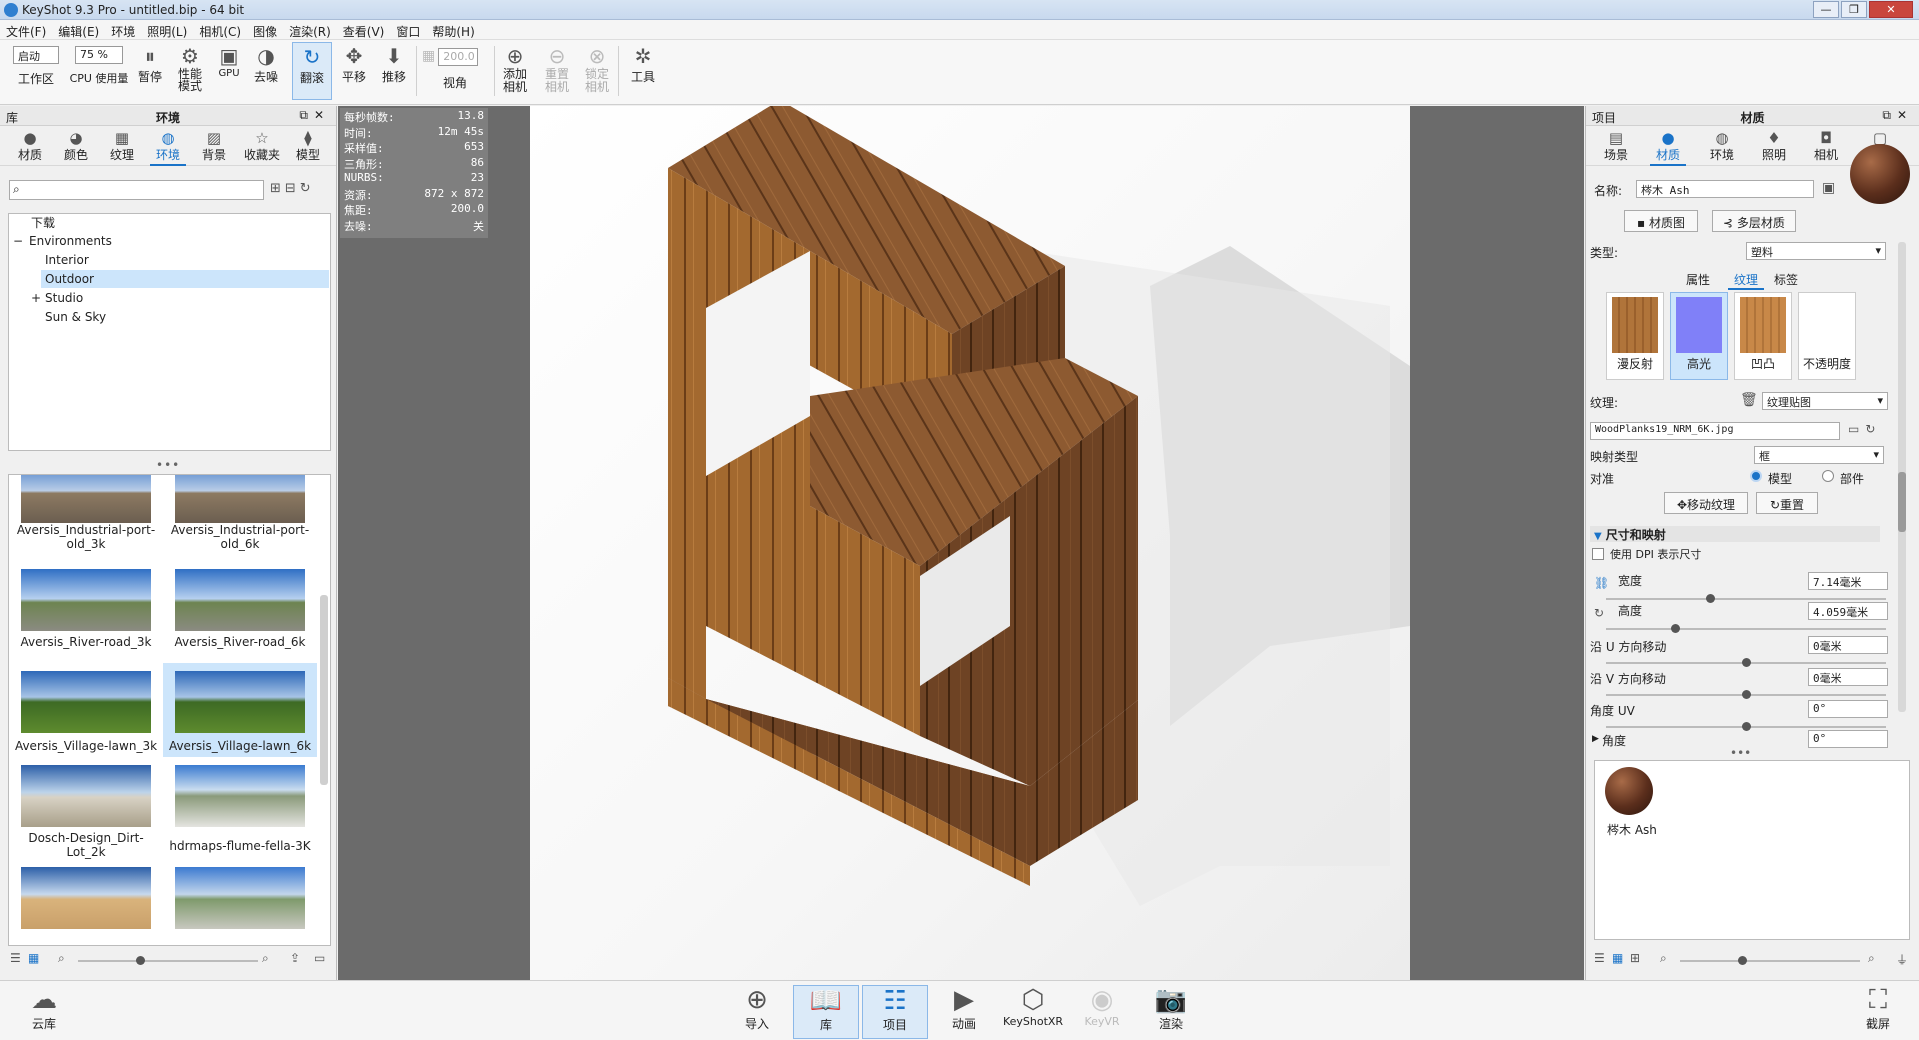  What do you see at coordinates (1629, 791) in the screenshot?
I see `material-thumbnail` at bounding box center [1629, 791].